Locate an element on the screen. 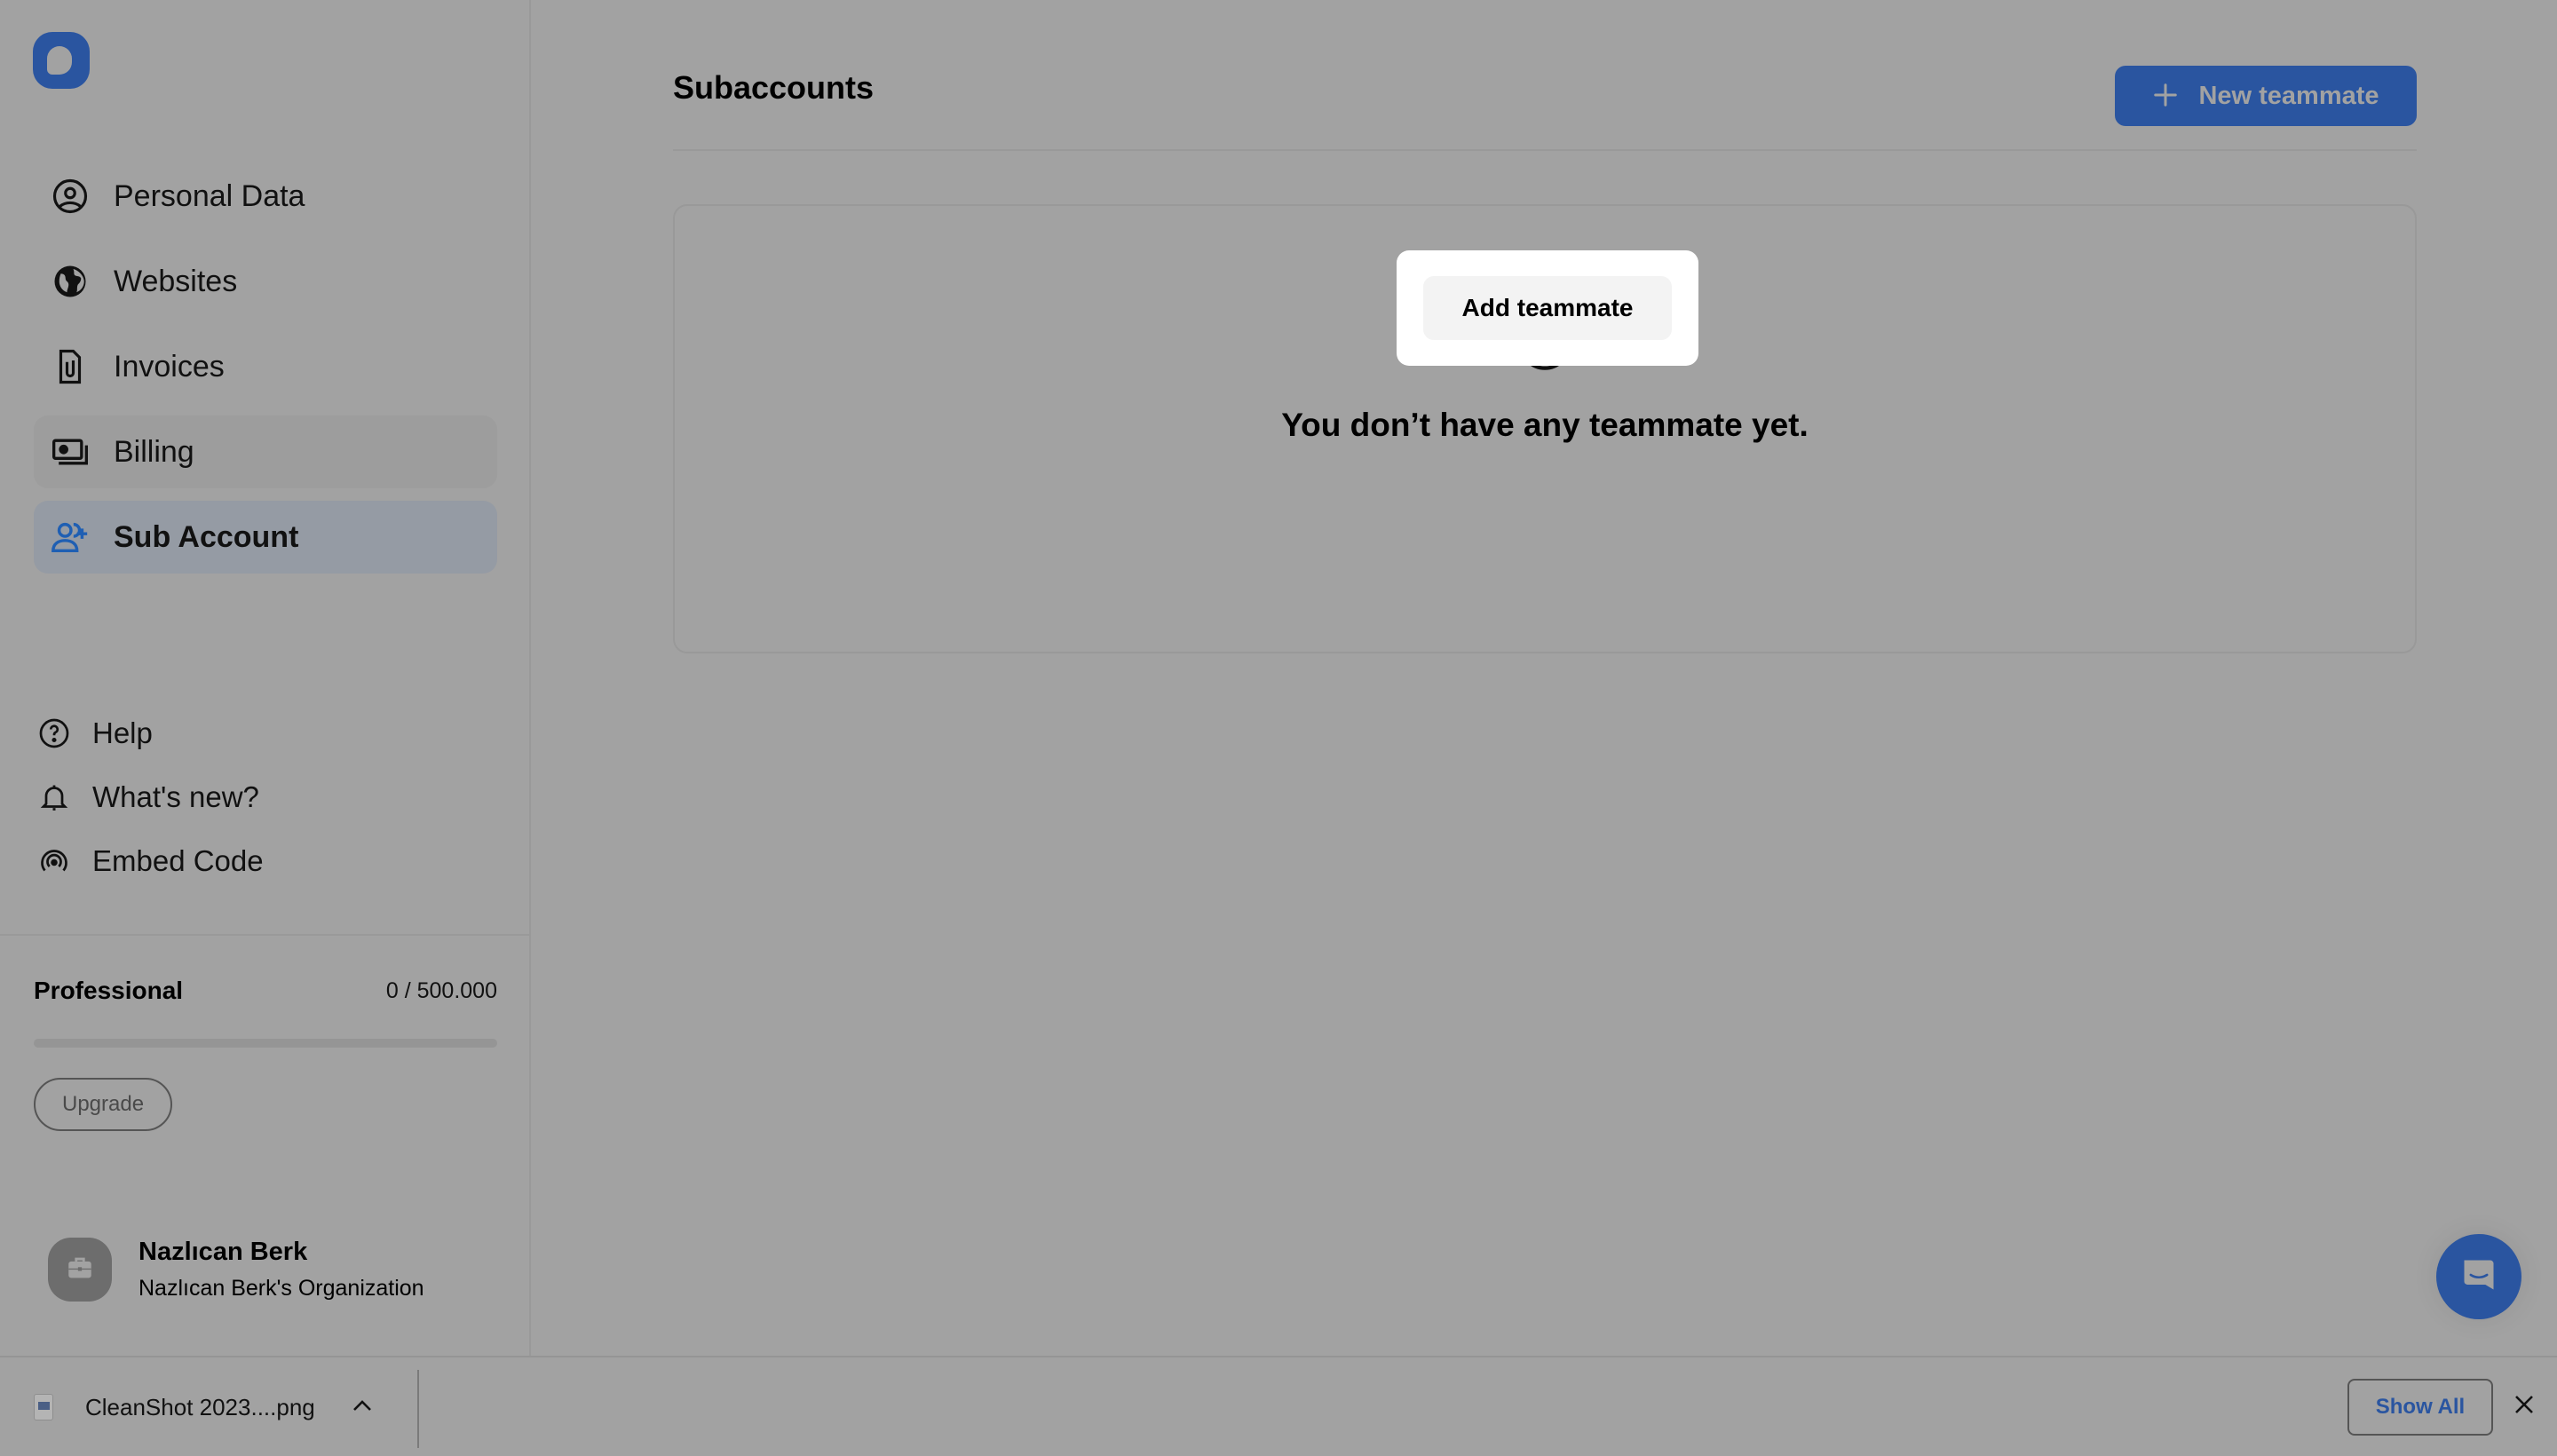 Image resolution: width=2557 pixels, height=1456 pixels. user-plus-icon is located at coordinates (70, 537).